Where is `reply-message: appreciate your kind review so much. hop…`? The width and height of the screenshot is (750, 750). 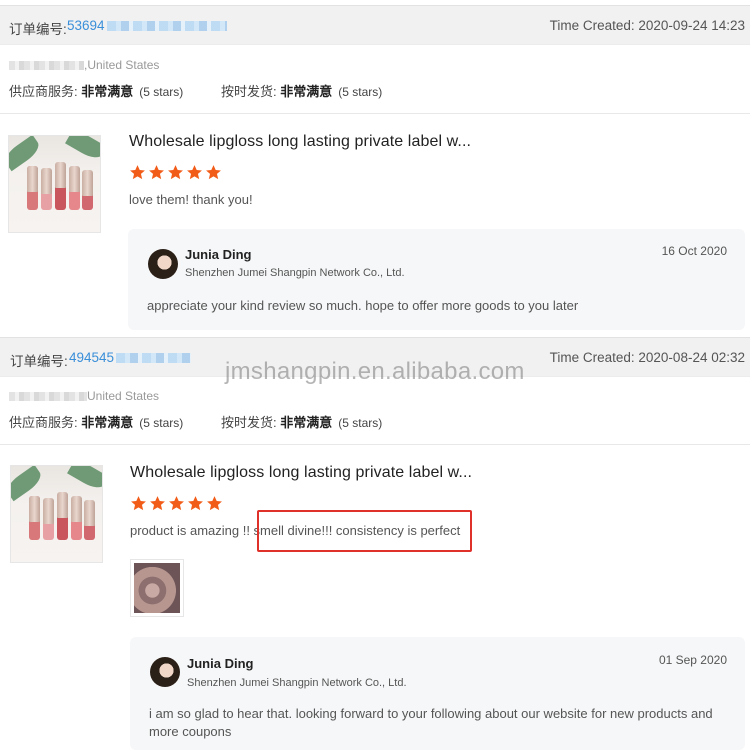 reply-message: appreciate your kind review so much. hop… is located at coordinates (363, 305).